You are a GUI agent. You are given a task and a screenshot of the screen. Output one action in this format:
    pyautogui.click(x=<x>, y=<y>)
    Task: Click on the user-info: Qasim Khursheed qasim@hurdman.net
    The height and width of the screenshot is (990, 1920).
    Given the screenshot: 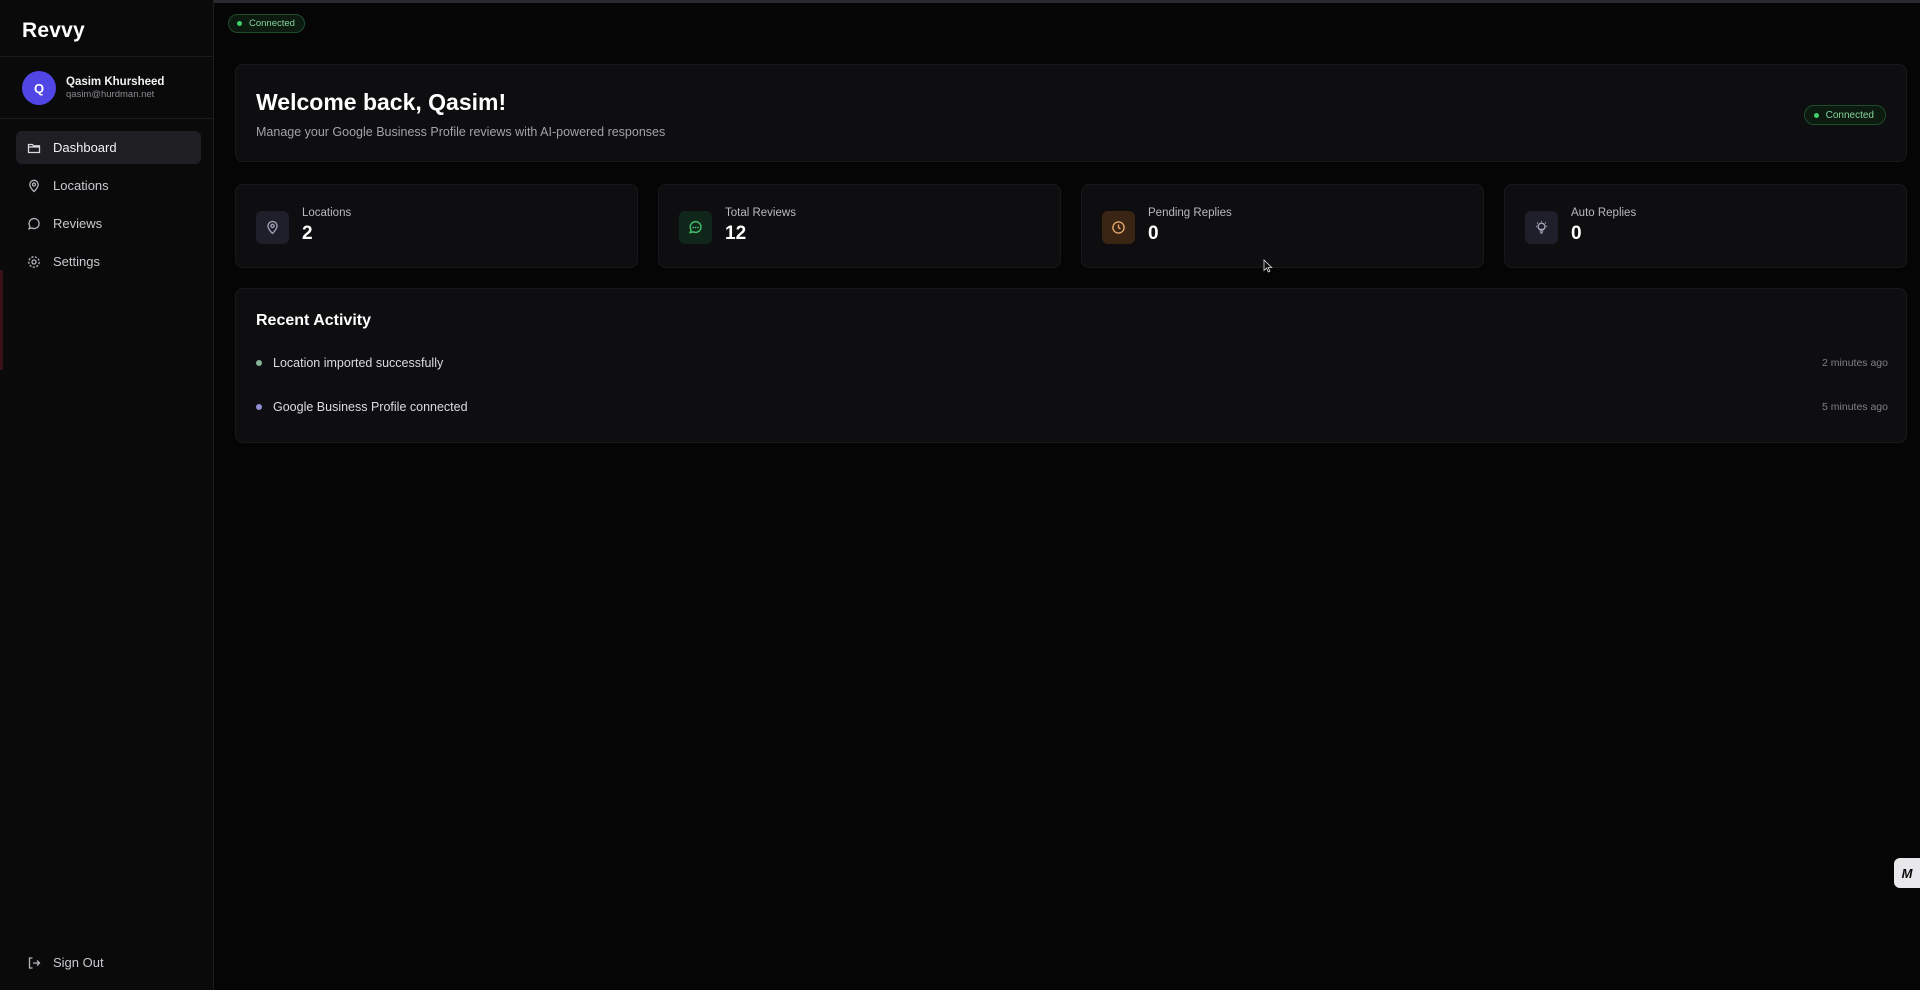 What is the action you would take?
    pyautogui.click(x=115, y=88)
    